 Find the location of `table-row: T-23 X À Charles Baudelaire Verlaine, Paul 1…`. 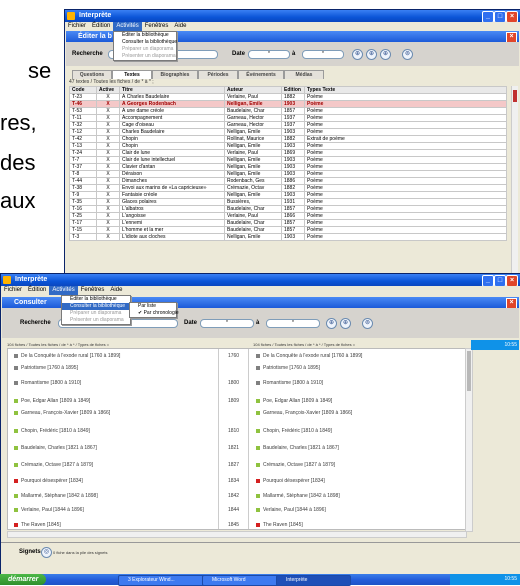

table-row: T-23 X À Charles Baudelaire Verlaine, Paul 1… is located at coordinates (288, 97).